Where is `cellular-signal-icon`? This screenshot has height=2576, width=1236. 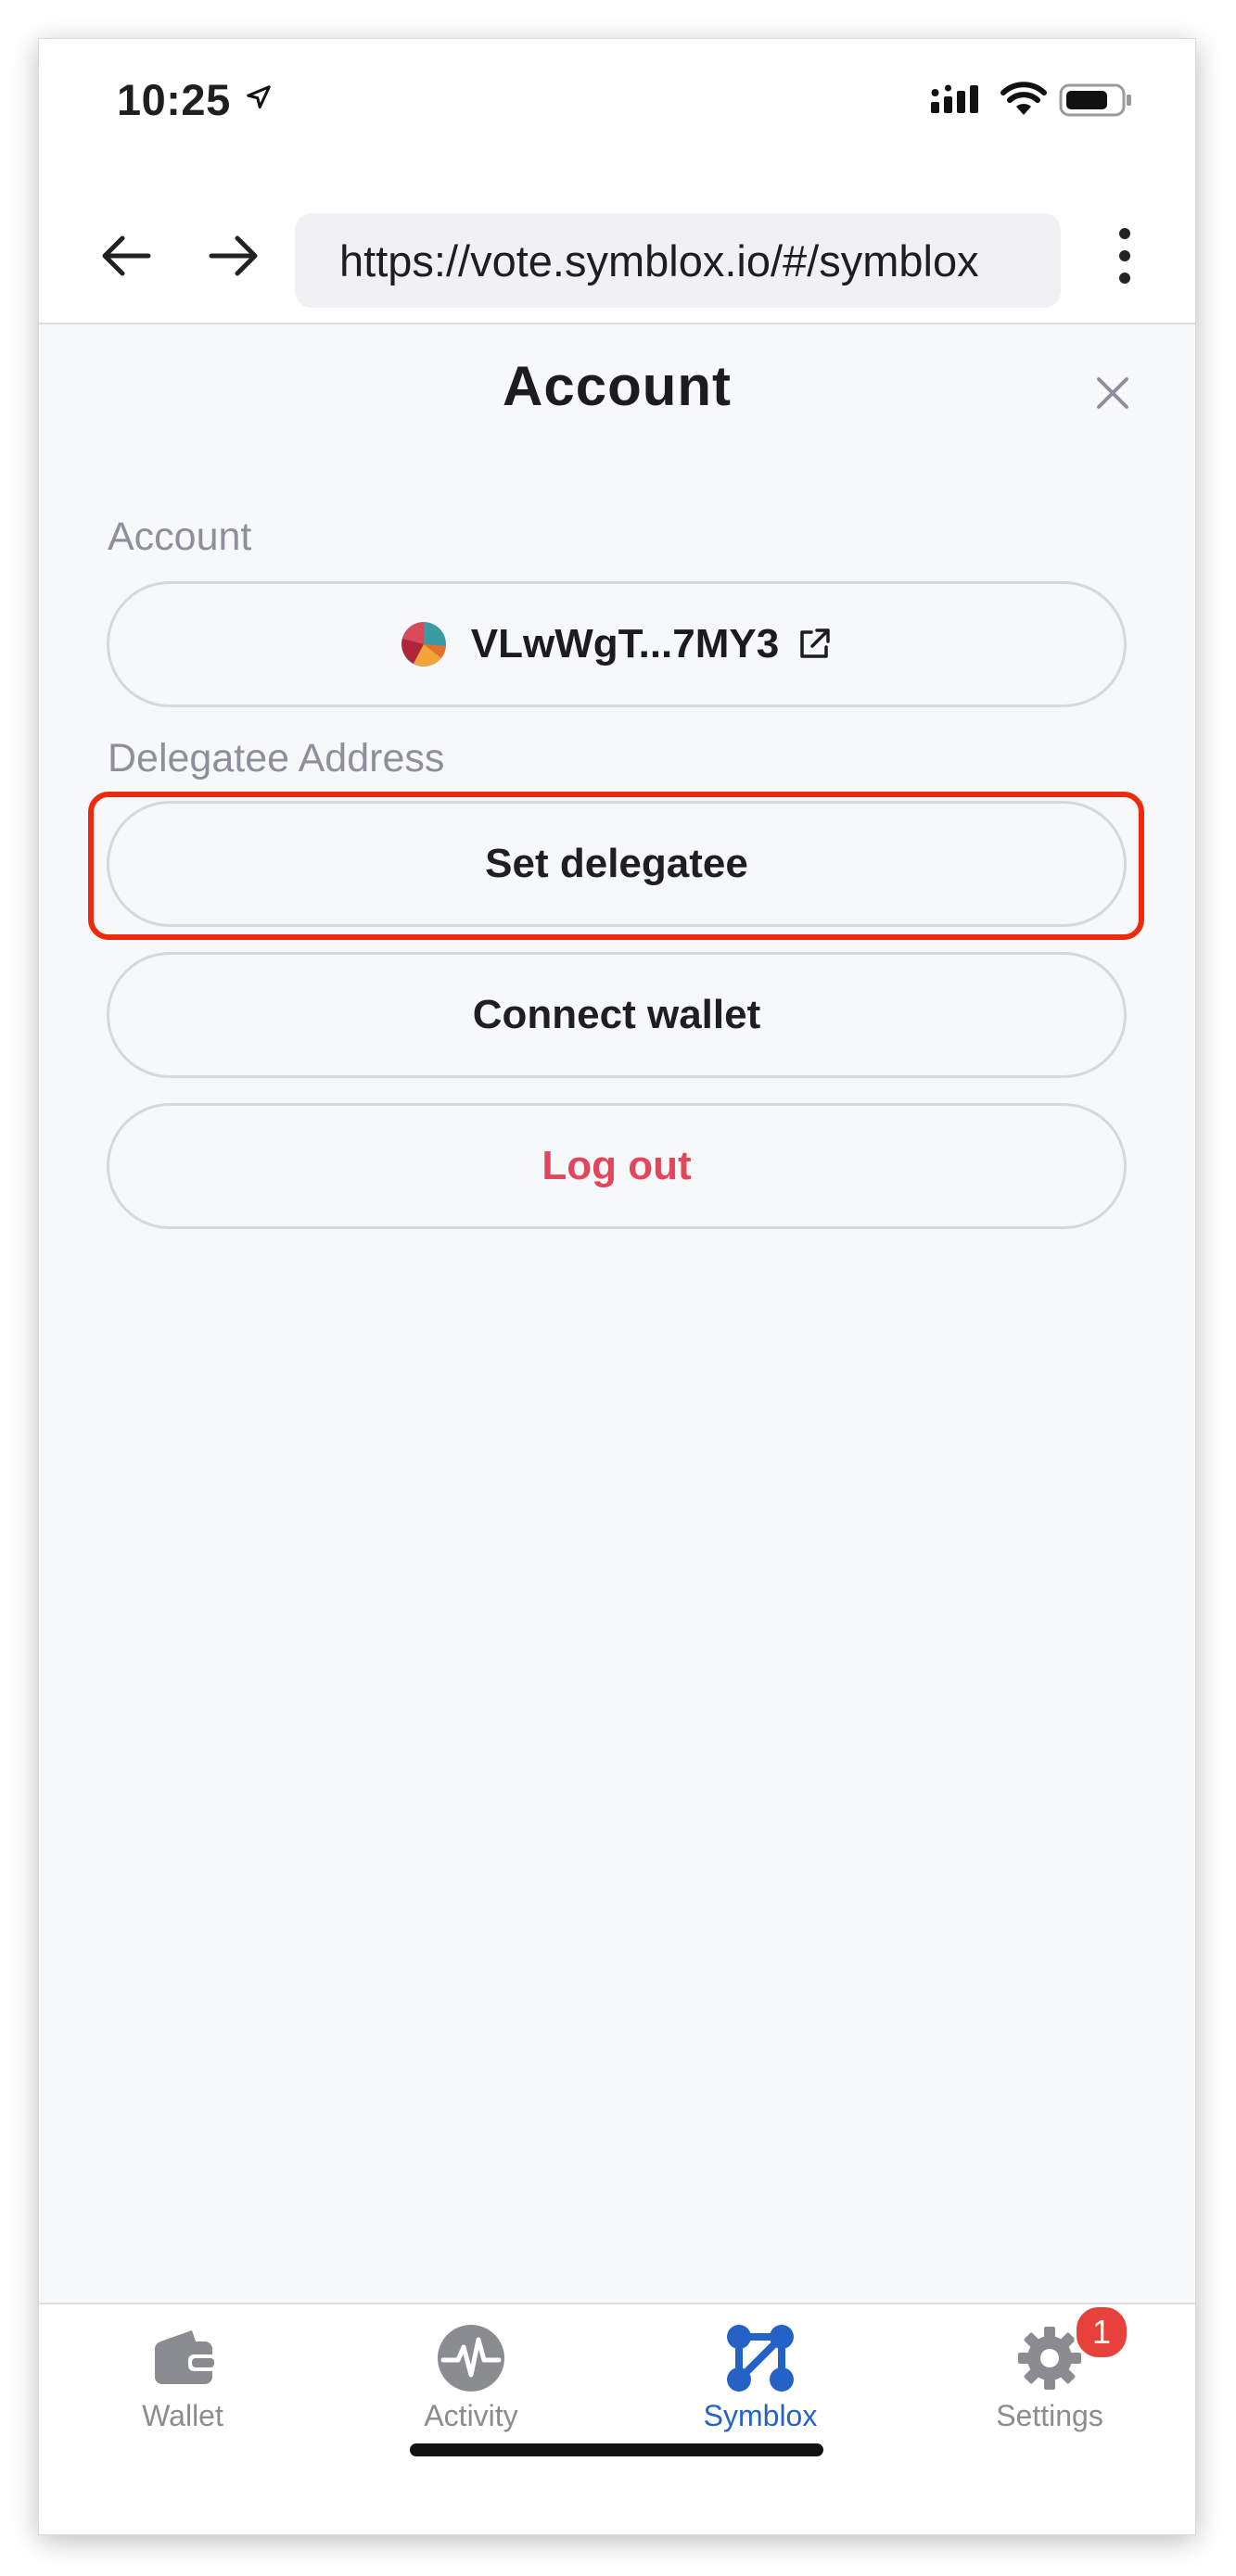
cellular-signal-icon is located at coordinates (954, 98).